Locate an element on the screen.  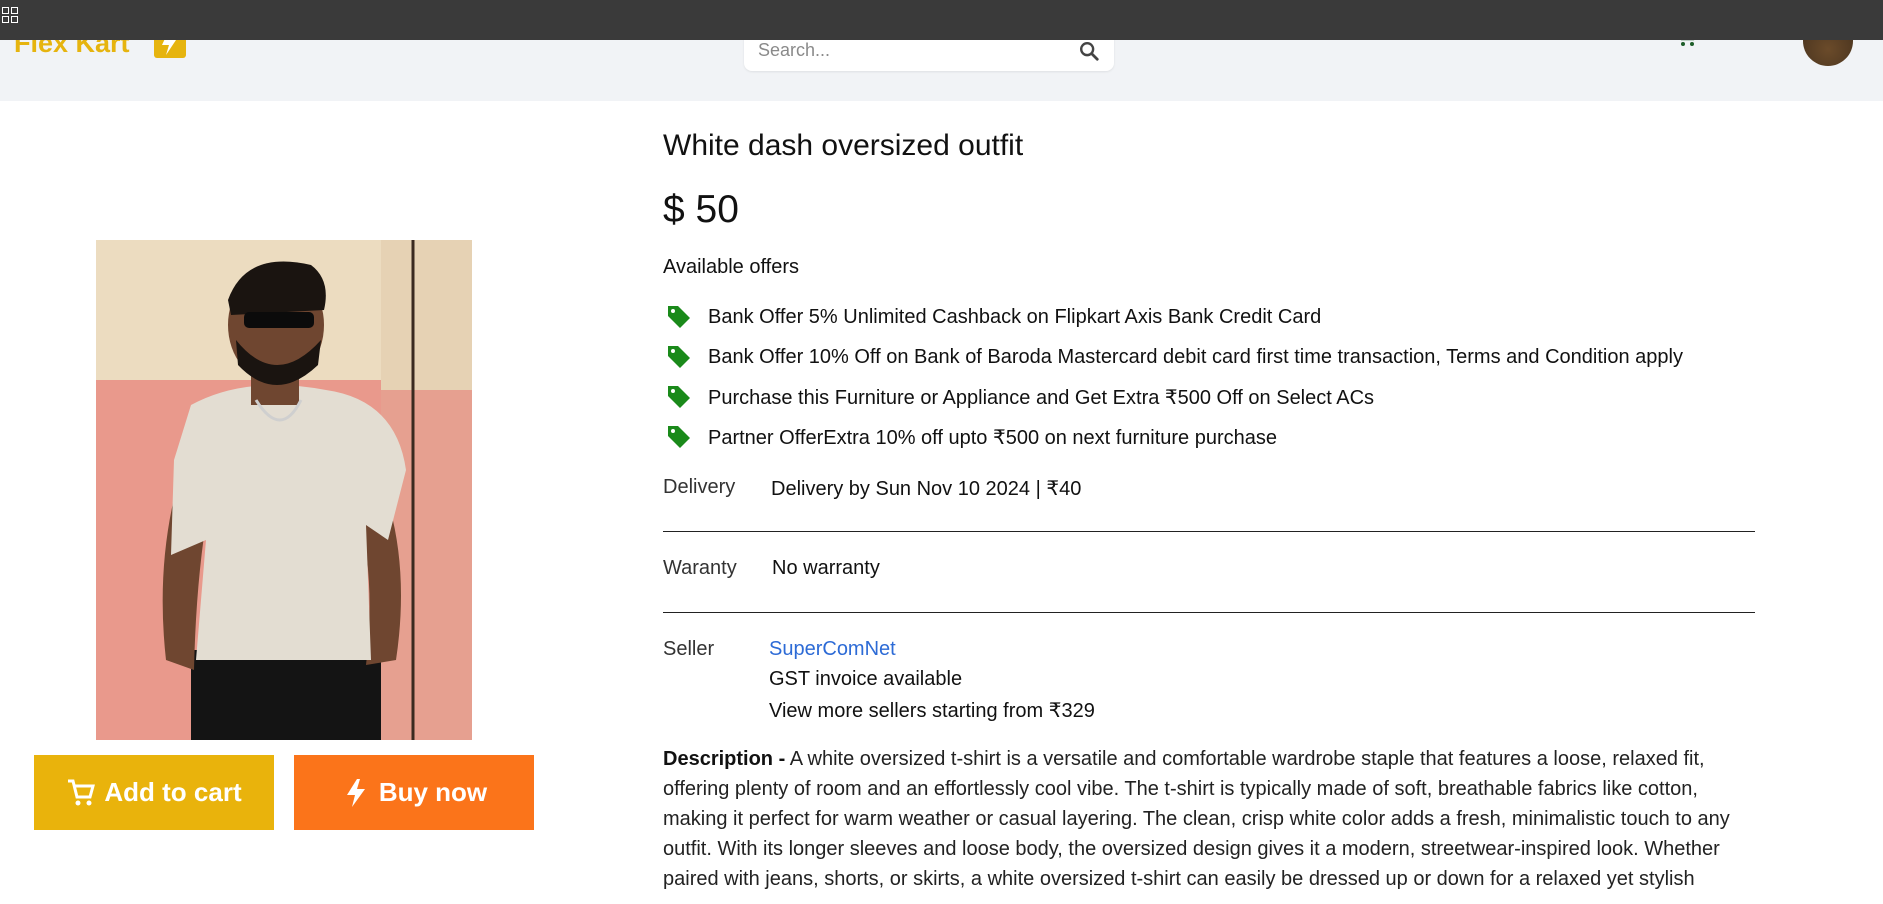
product-photo is located at coordinates (284, 490).